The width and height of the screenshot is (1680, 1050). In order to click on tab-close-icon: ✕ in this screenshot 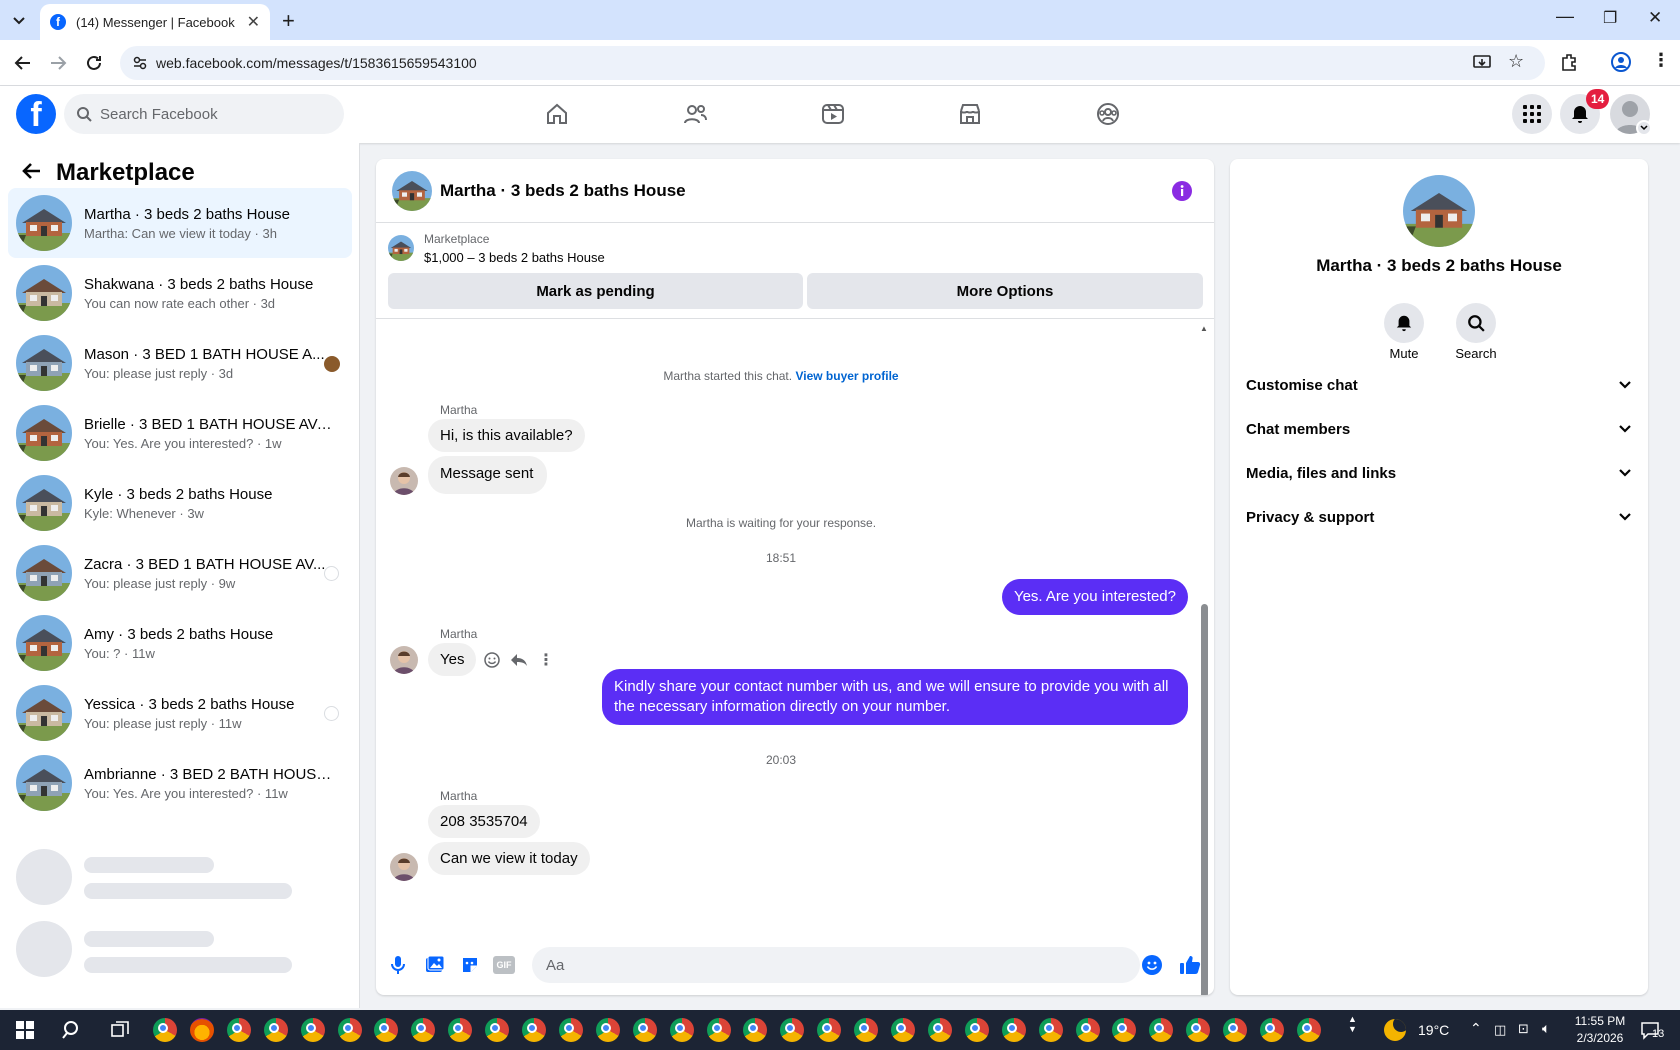, I will do `click(253, 22)`.